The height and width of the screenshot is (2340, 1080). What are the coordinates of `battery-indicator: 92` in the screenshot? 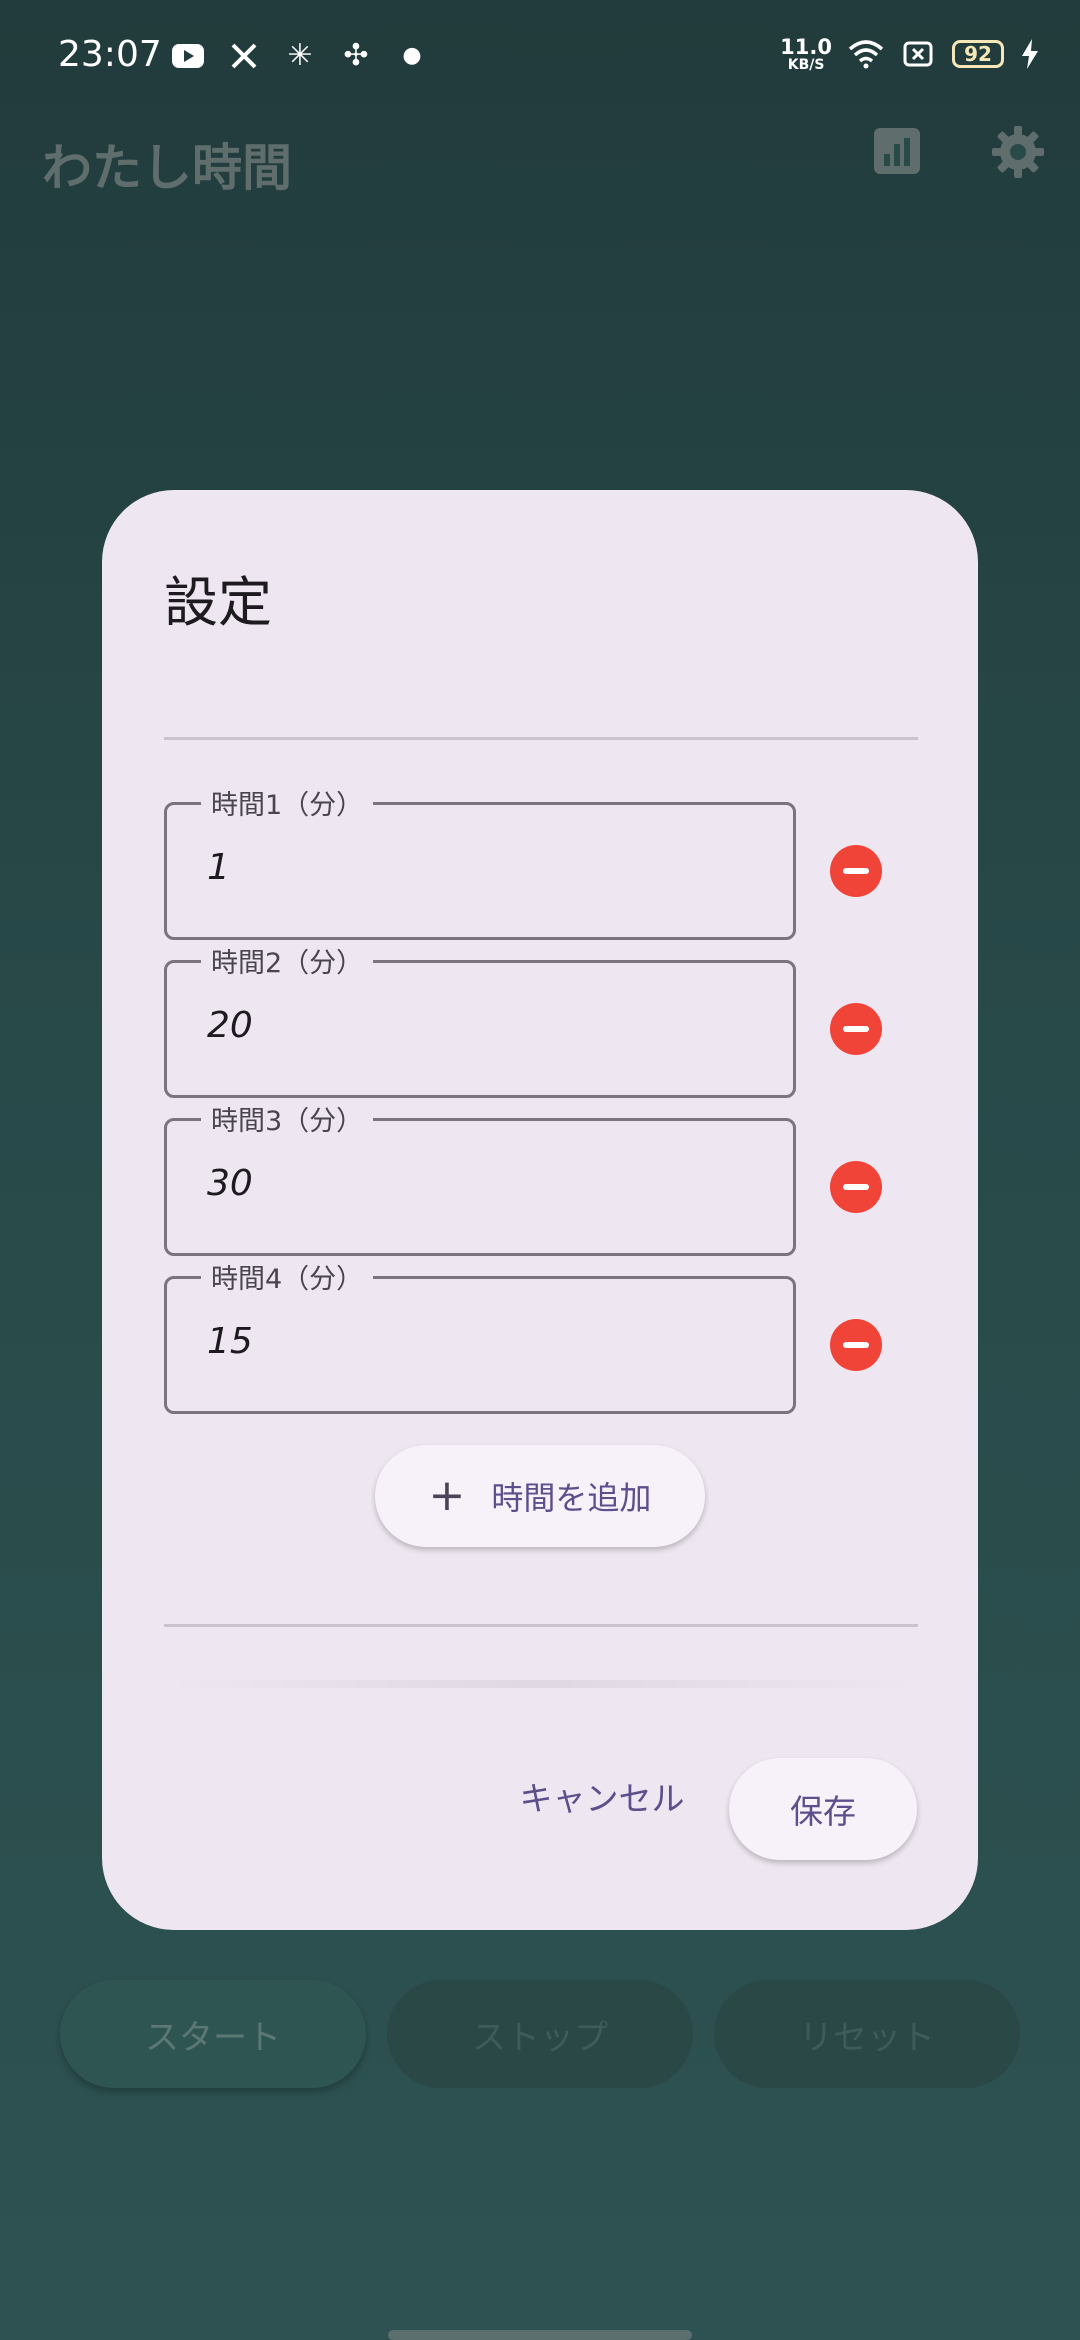 It's located at (978, 54).